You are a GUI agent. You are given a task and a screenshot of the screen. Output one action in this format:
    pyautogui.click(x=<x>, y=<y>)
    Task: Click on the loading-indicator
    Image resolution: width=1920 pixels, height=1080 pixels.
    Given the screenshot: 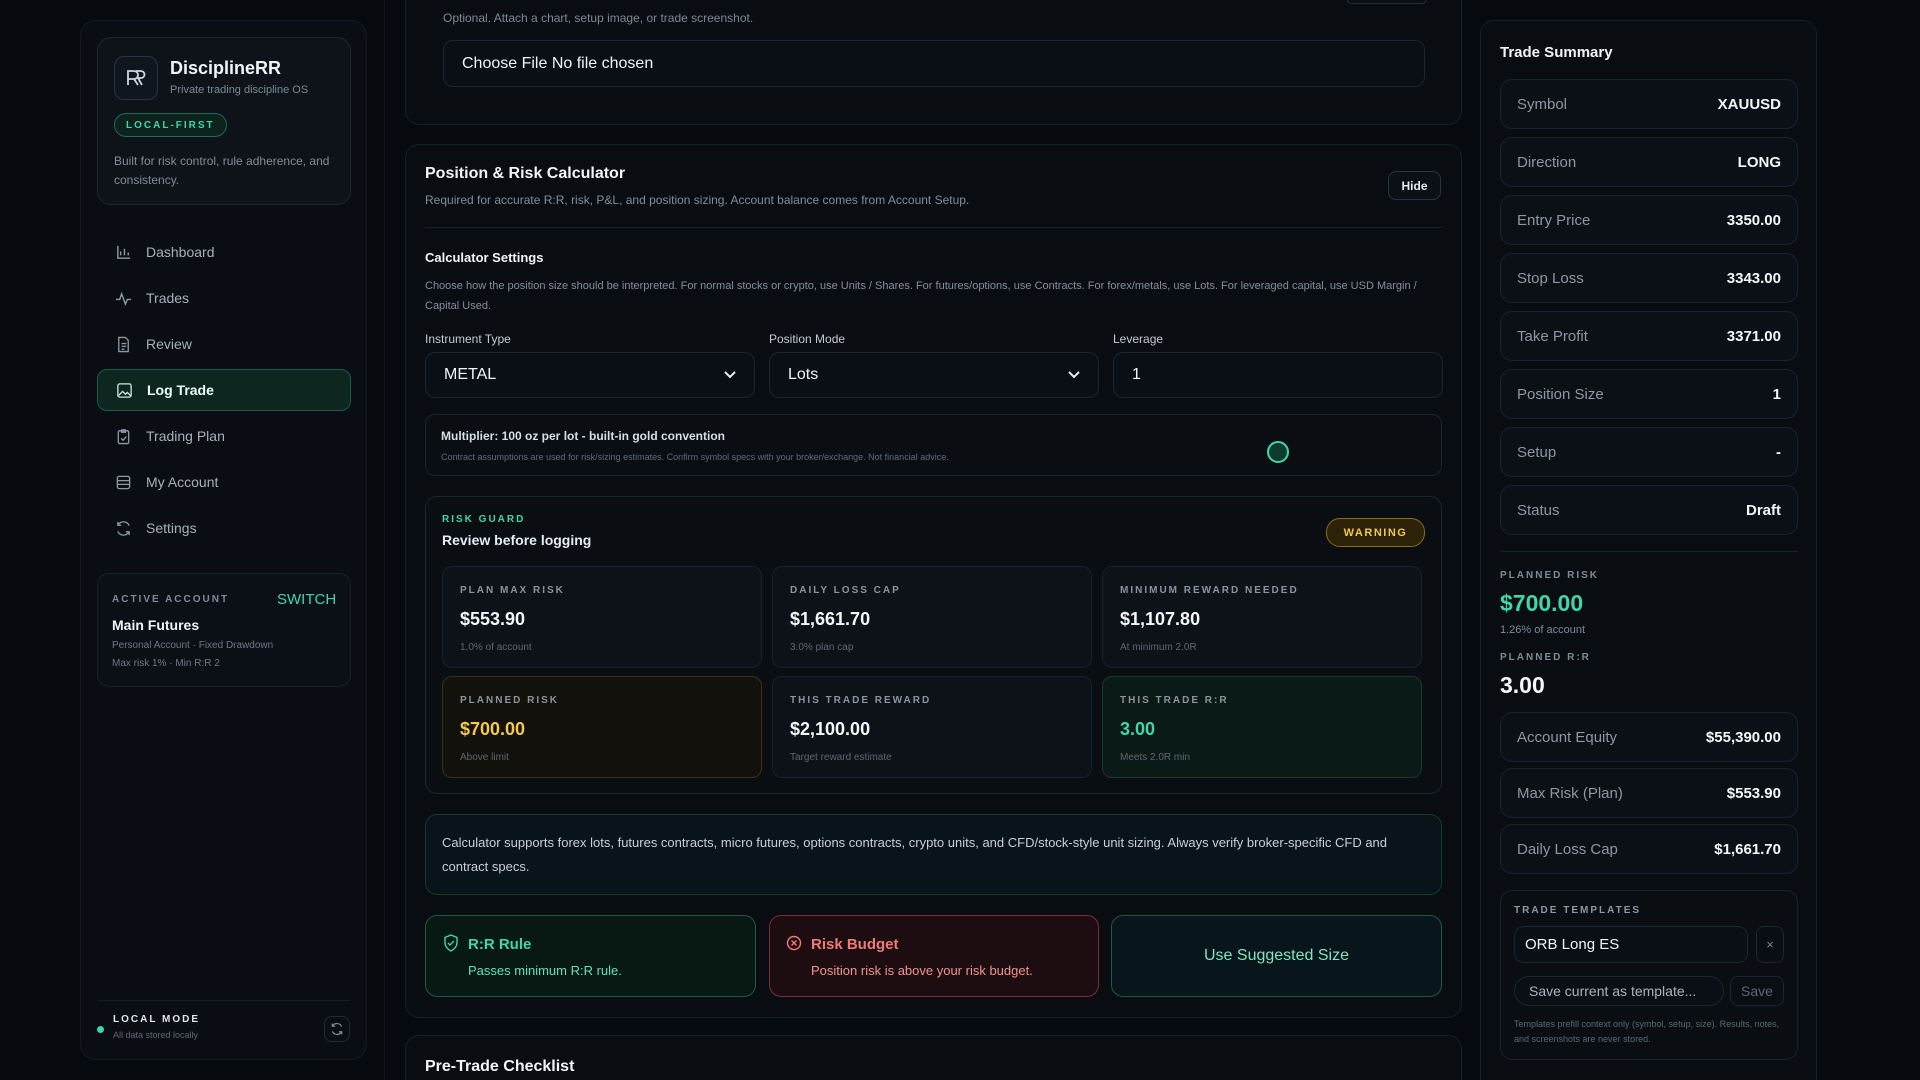 What is the action you would take?
    pyautogui.click(x=1278, y=452)
    